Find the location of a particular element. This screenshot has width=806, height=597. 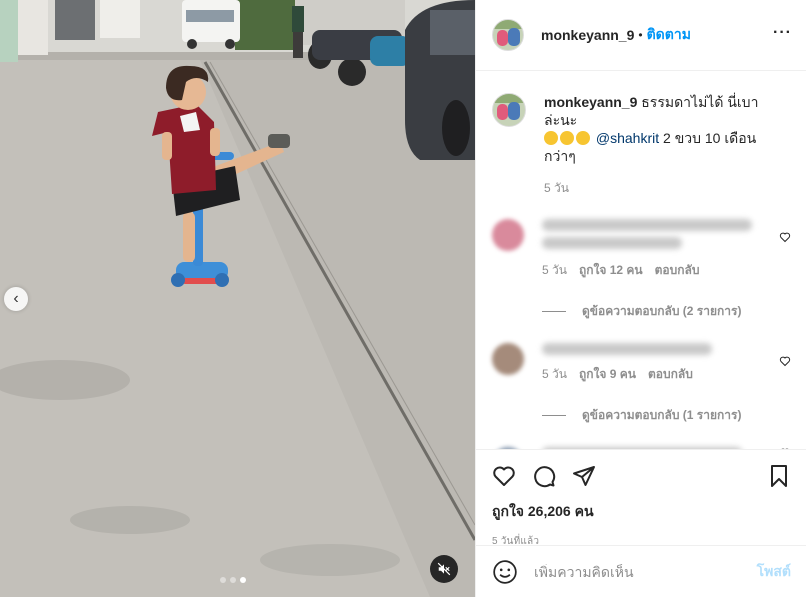

share-icon is located at coordinates (584, 476).